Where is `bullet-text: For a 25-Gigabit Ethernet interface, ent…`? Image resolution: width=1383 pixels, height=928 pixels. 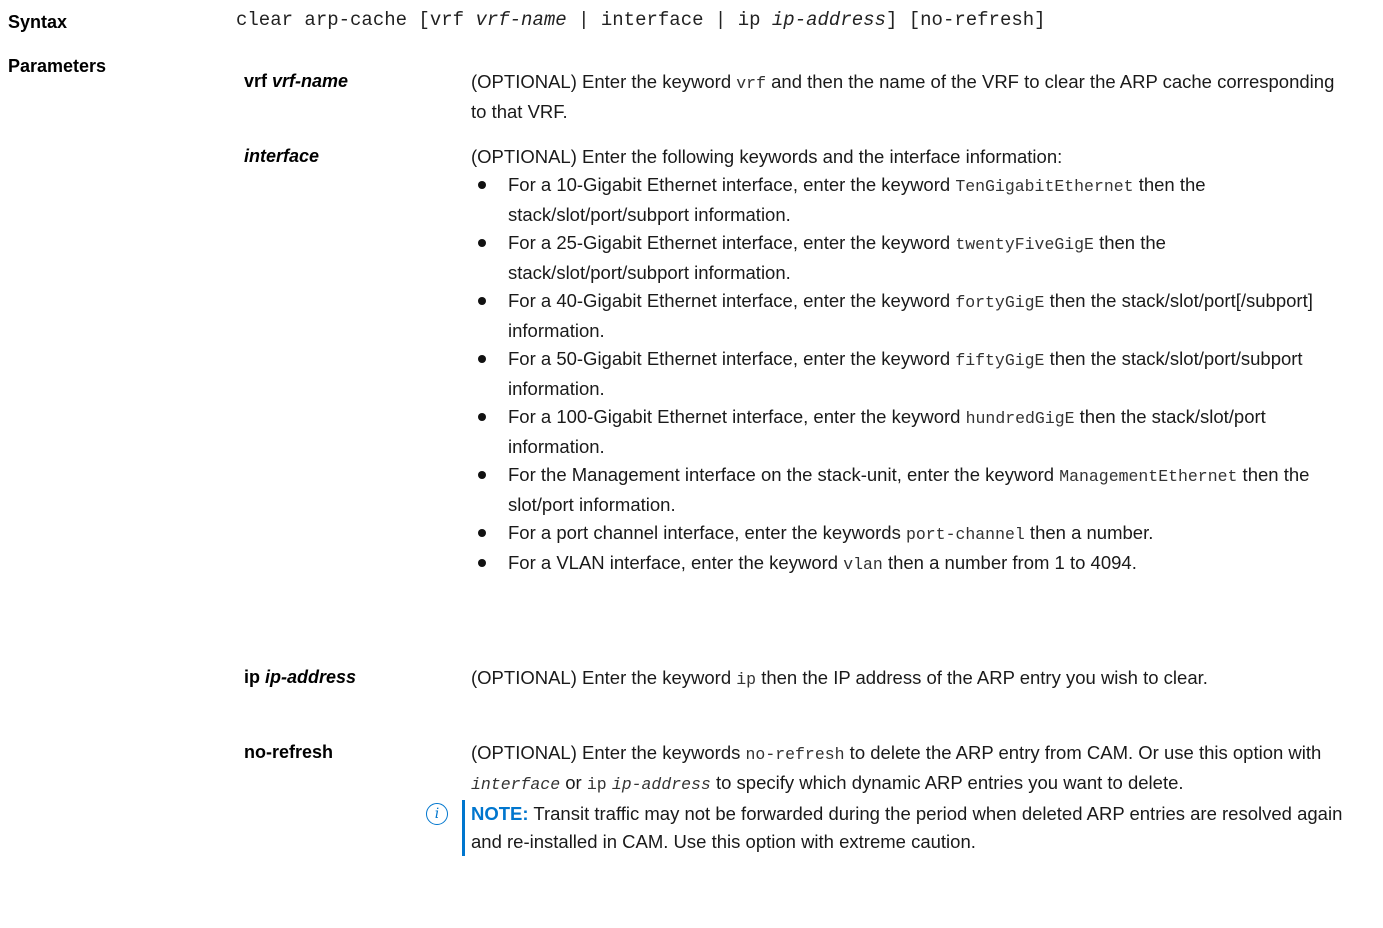
bullet-text: For a 25-Gigabit Ethernet interface, ent… is located at coordinates (732, 242).